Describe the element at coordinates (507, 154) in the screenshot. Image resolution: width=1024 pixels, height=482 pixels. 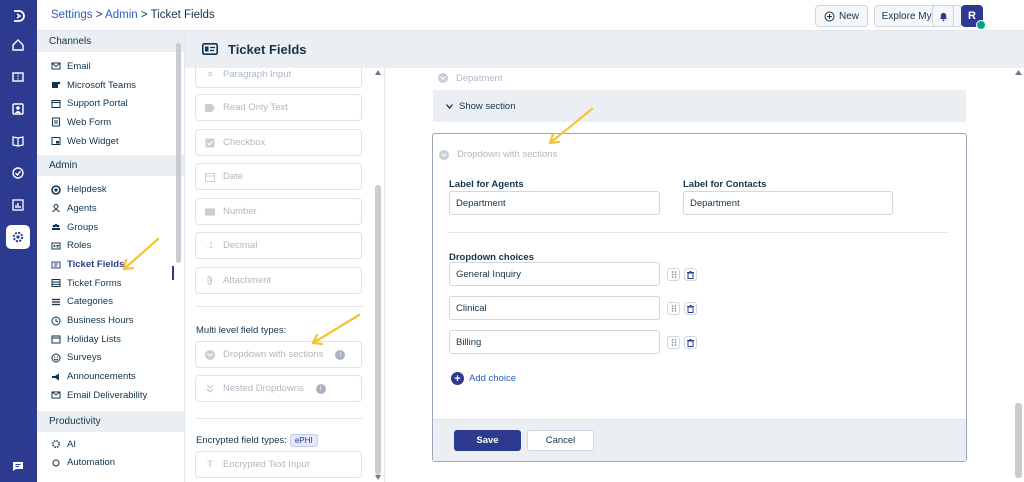
I see `panel-title-text: Dropdown with sections` at that location.